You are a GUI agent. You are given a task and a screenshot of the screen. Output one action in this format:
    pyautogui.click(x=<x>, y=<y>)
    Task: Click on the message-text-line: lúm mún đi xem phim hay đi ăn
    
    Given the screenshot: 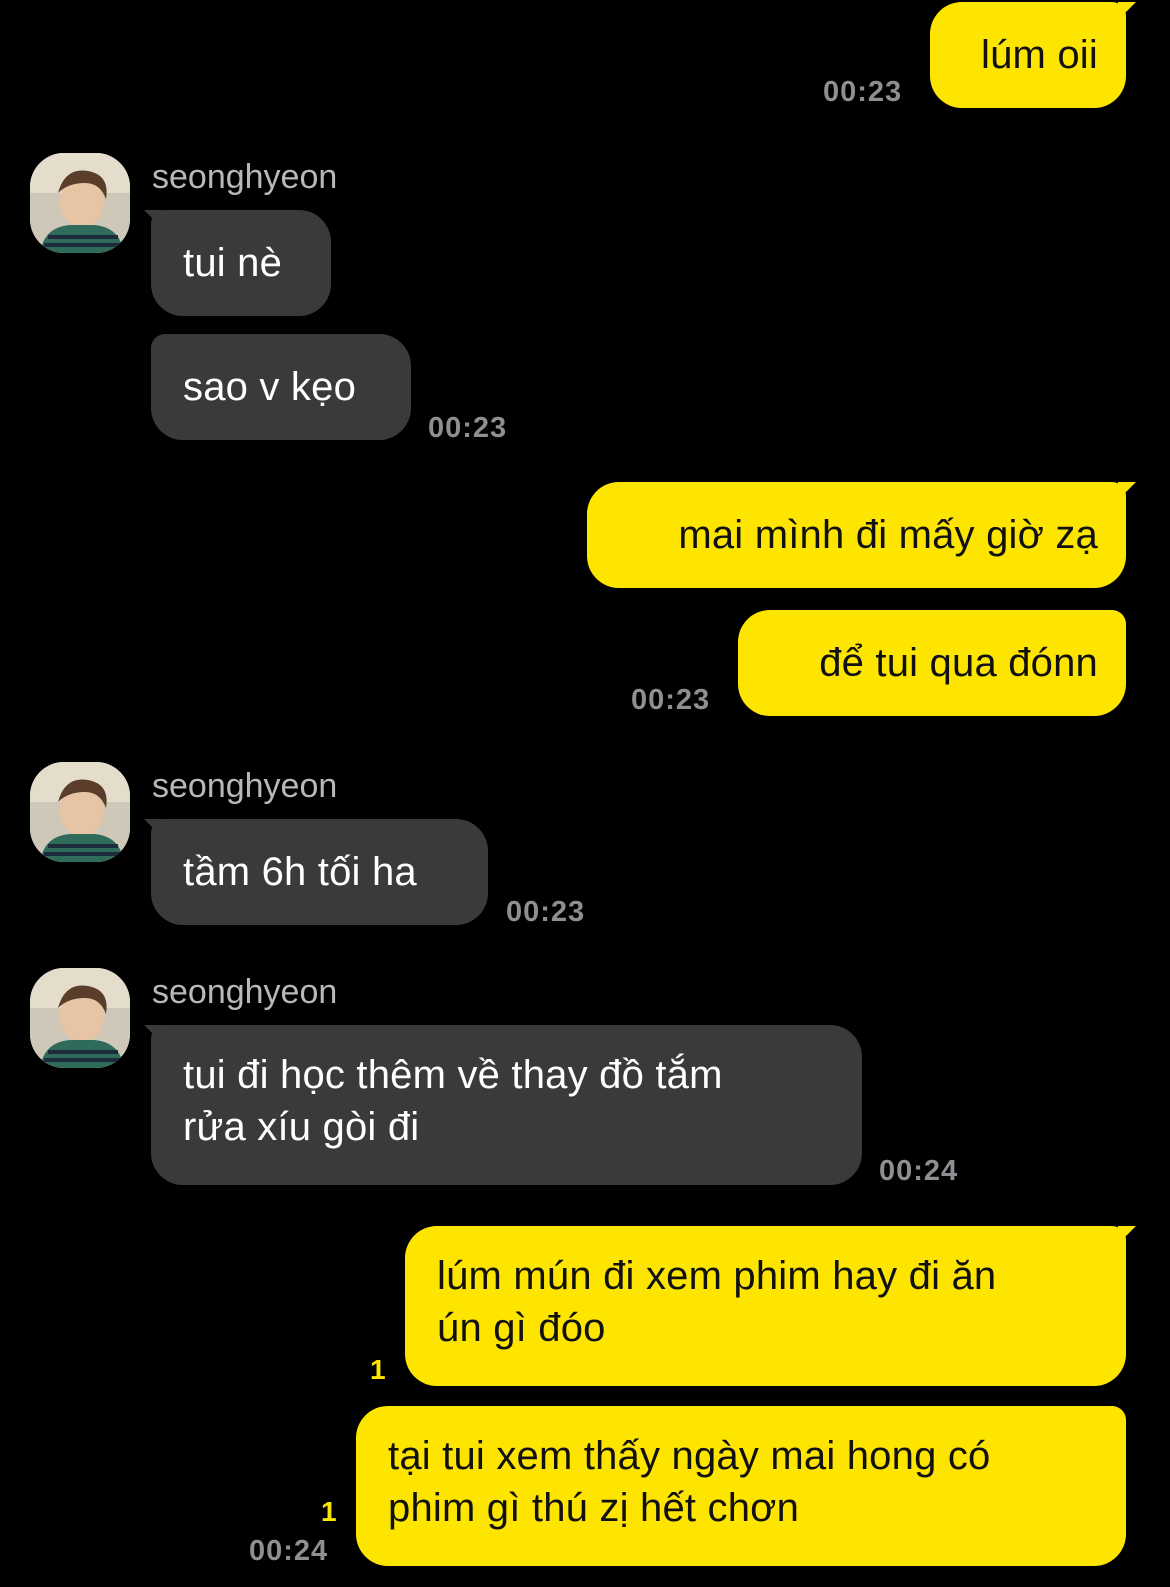 What is the action you would take?
    pyautogui.click(x=717, y=1276)
    